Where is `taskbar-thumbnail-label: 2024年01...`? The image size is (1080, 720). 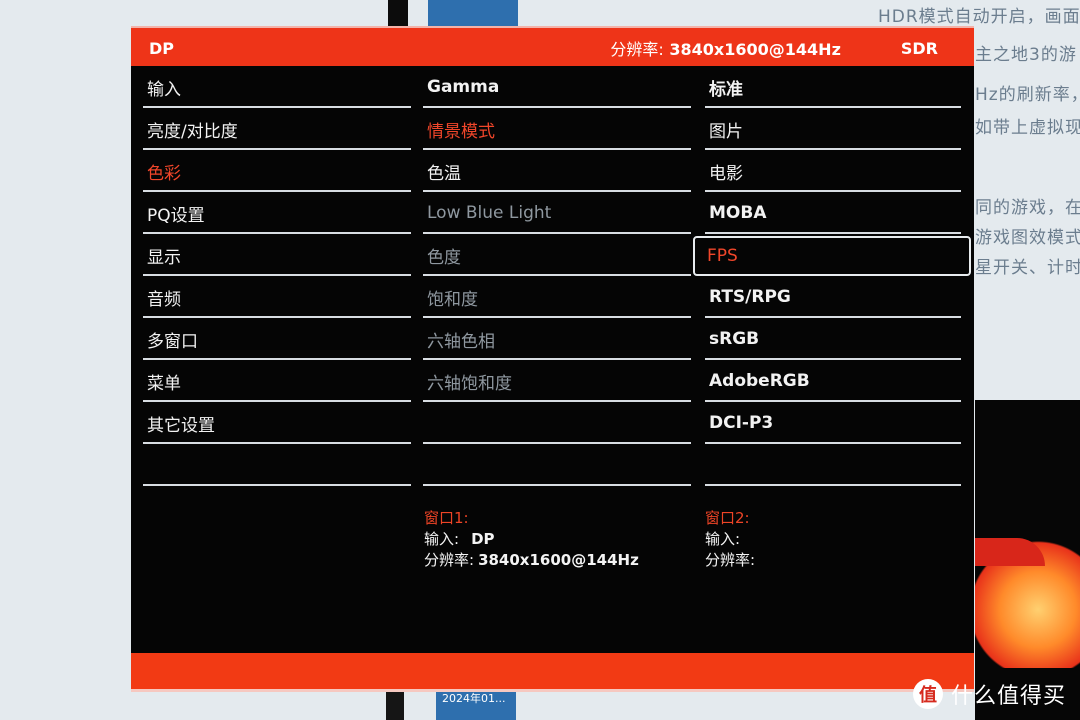 taskbar-thumbnail-label: 2024年01... is located at coordinates (474, 698).